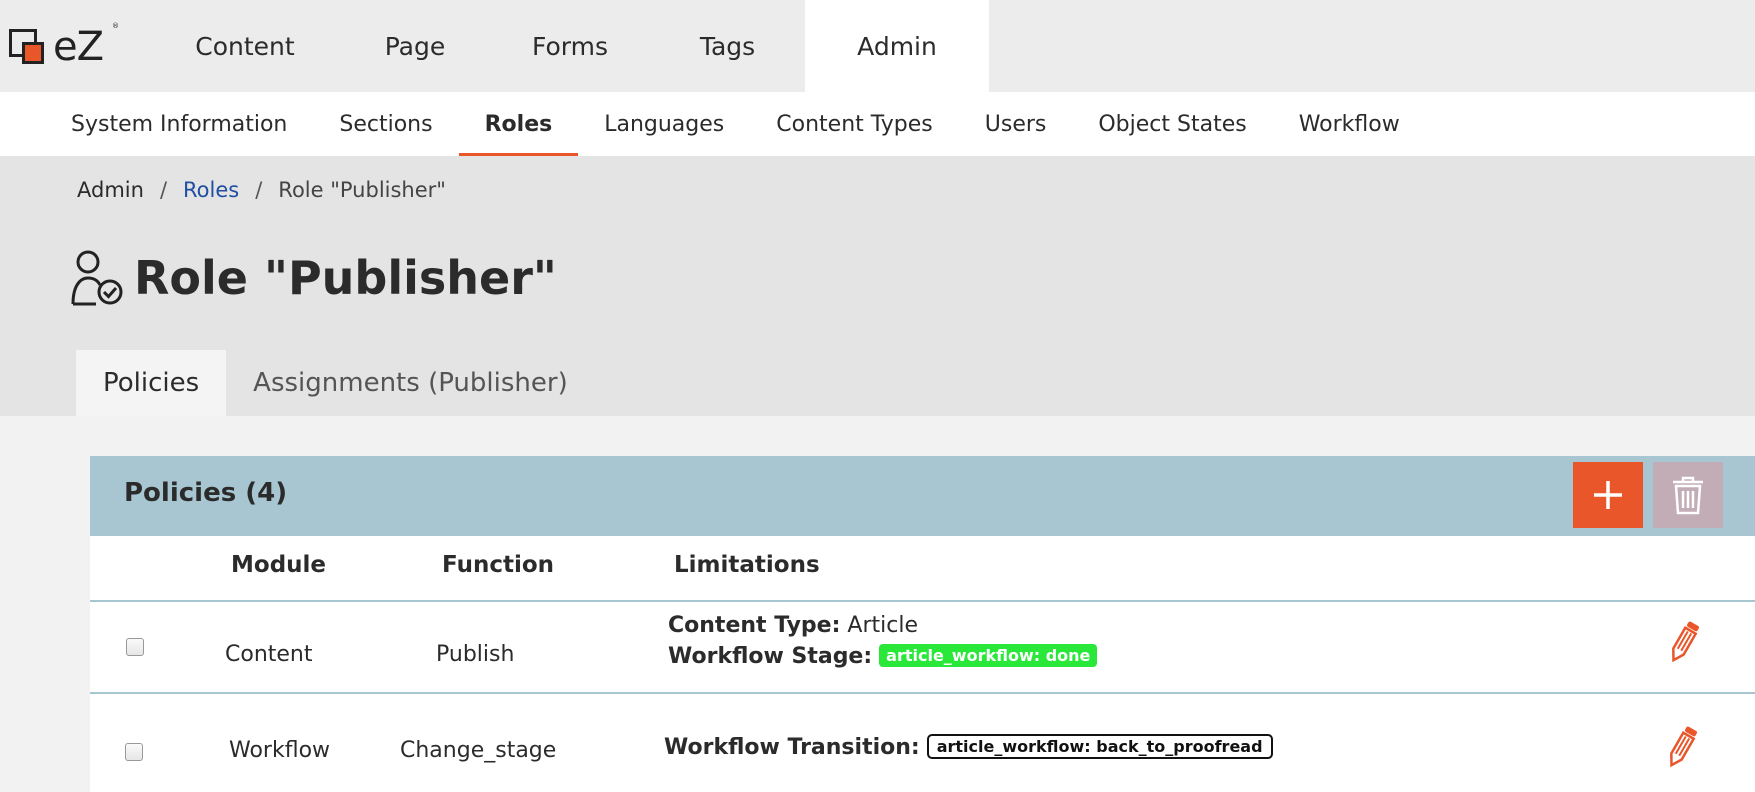 This screenshot has height=792, width=1755. I want to click on limitation-label: Workflow Transition:, so click(792, 747).